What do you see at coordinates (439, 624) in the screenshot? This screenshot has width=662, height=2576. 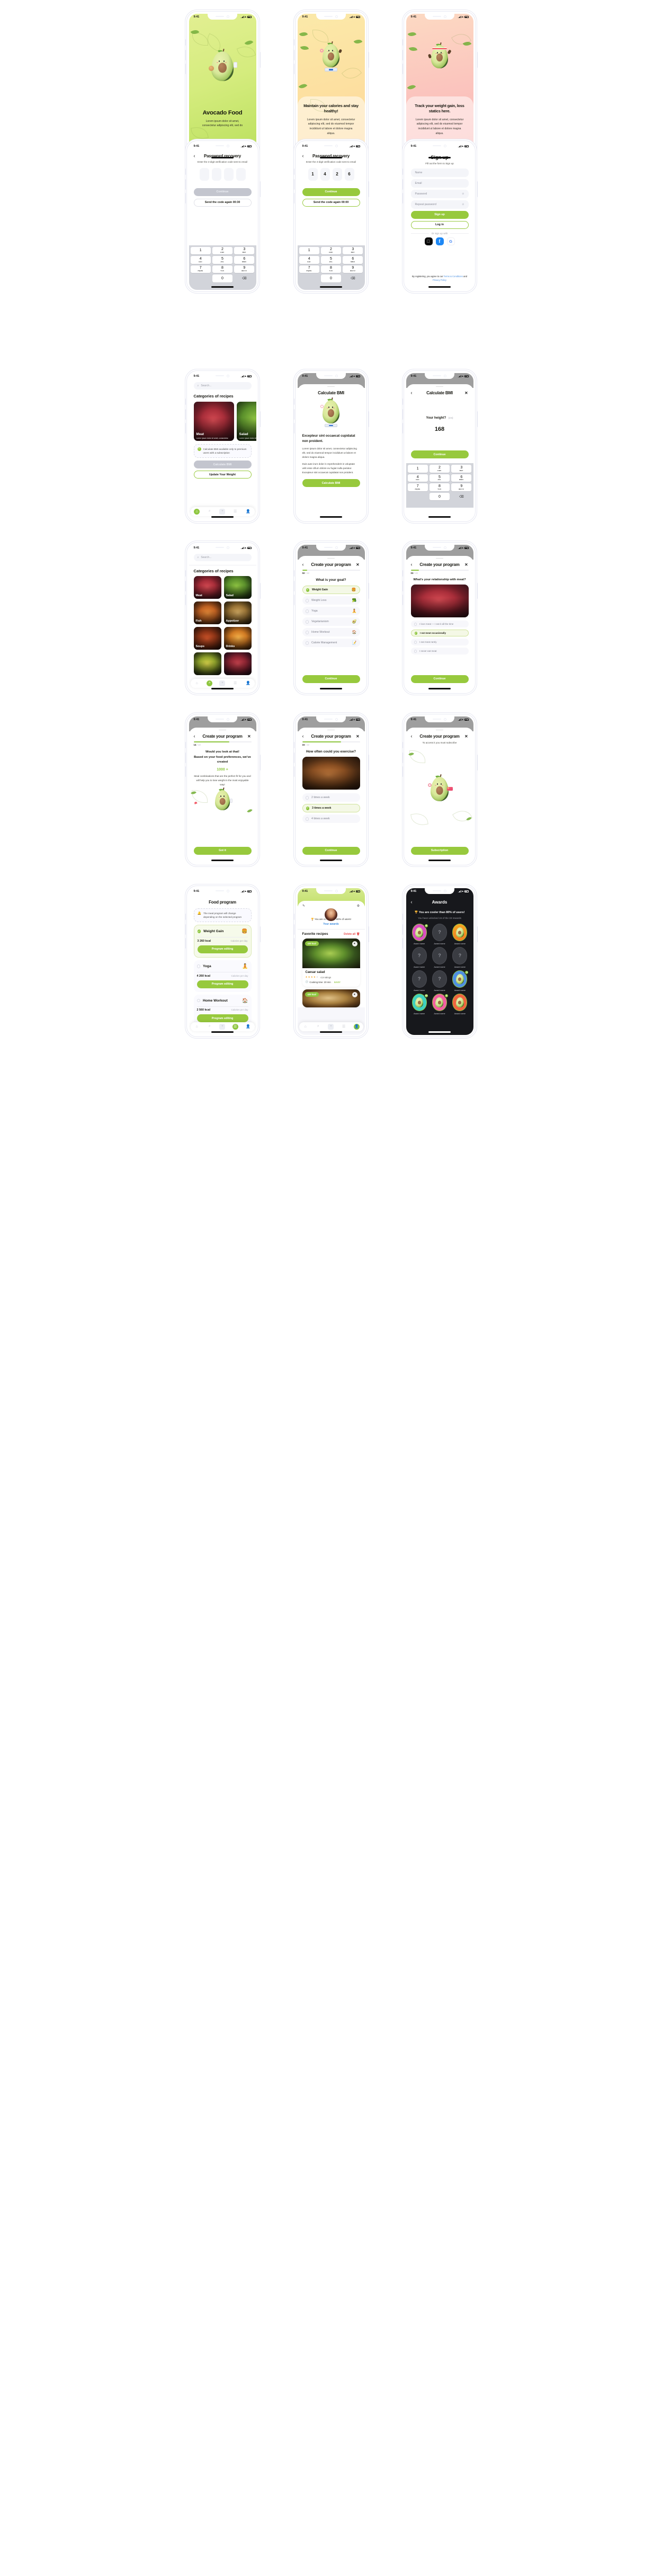 I see `option-love-meat: I love meat — I eat it all the time` at bounding box center [439, 624].